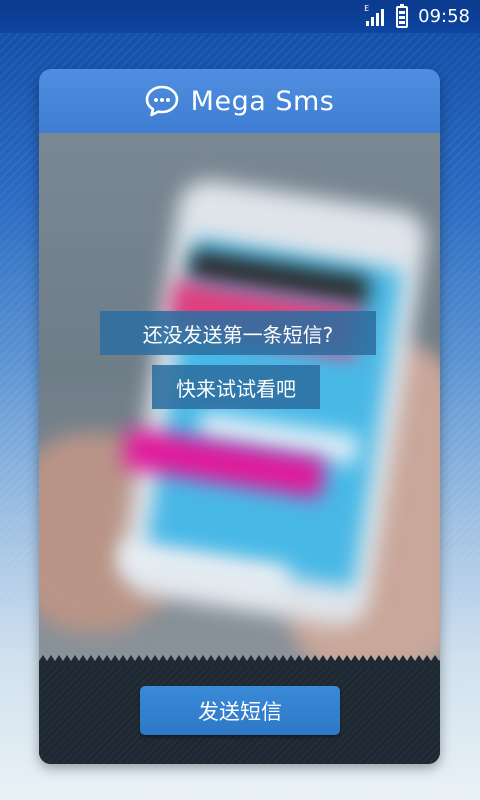 The width and height of the screenshot is (480, 800). Describe the element at coordinates (236, 387) in the screenshot. I see `empty-state-prompt-line2: 快来试试看吧` at that location.